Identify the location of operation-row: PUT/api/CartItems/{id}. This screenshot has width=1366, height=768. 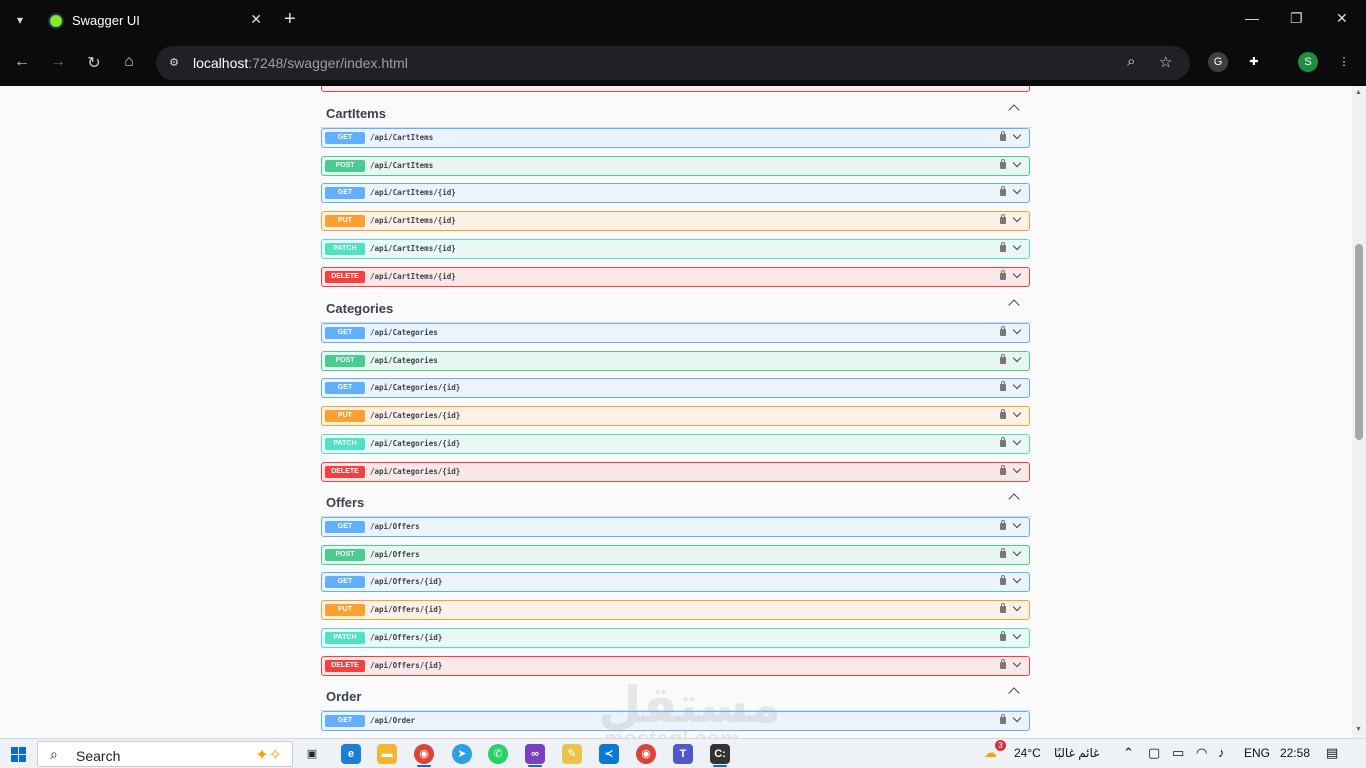
(675, 221).